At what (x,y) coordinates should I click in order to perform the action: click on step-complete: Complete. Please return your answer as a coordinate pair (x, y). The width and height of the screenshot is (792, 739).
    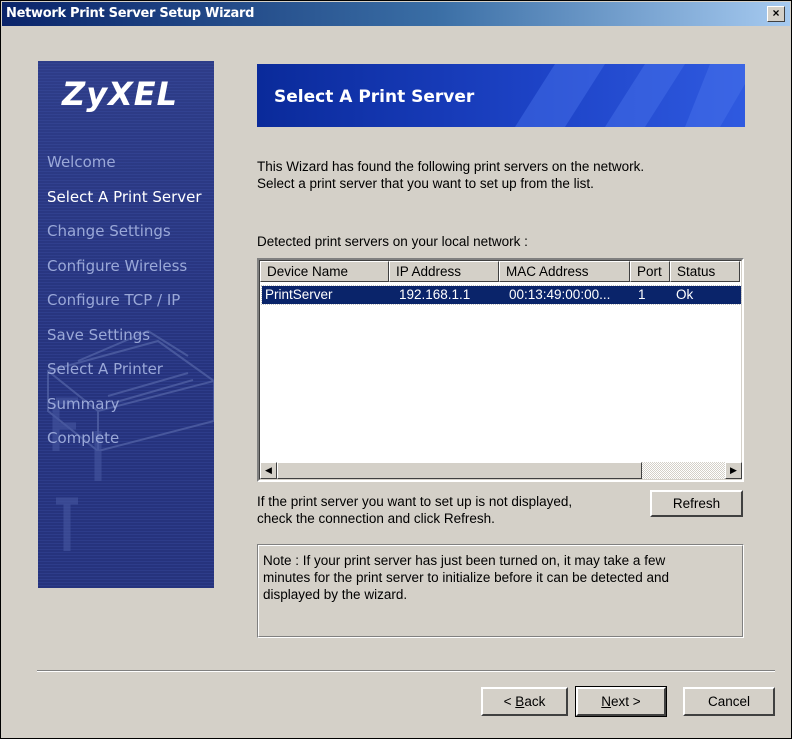
    Looking at the image, I should click on (83, 438).